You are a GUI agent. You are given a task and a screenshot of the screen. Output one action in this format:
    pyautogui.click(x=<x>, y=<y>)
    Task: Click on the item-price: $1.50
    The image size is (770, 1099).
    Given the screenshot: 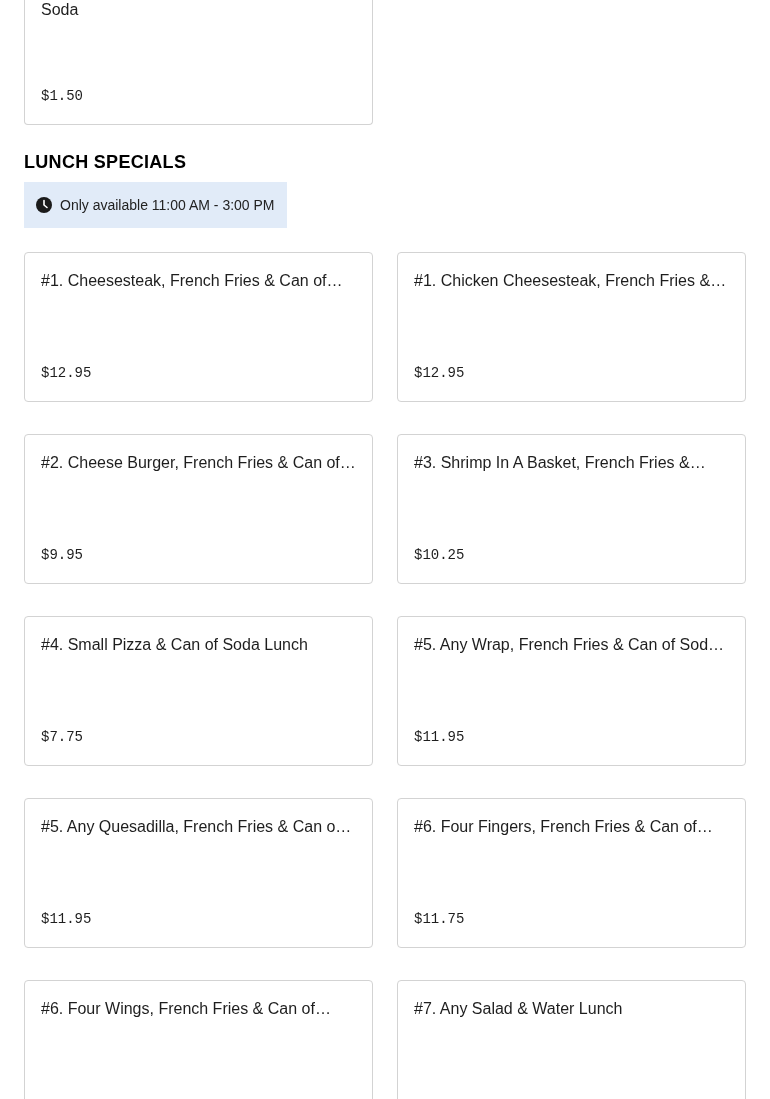 What is the action you would take?
    pyautogui.click(x=62, y=96)
    